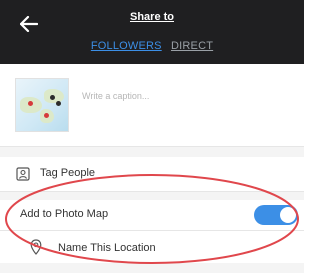 This screenshot has width=320, height=273. Describe the element at coordinates (42, 105) in the screenshot. I see `photo-thumbnail` at that location.